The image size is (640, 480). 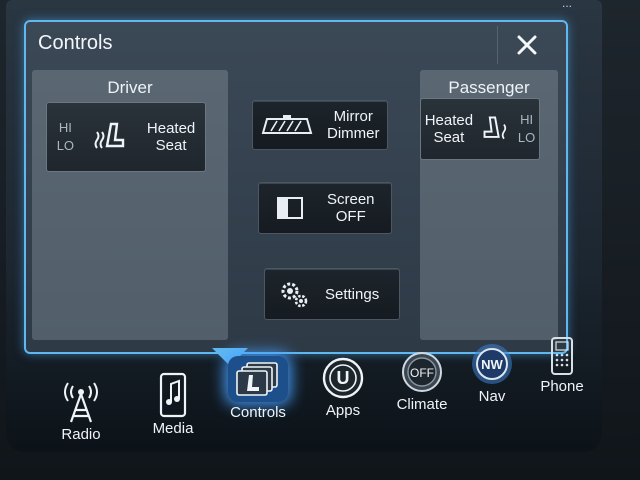 I want to click on passenger-seat-label: Heated Seat, so click(x=449, y=129).